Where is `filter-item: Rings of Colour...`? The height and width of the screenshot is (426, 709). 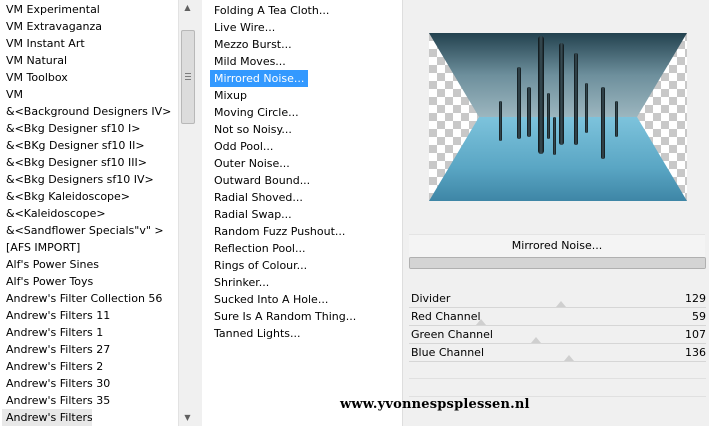
filter-item: Rings of Colour... is located at coordinates (260, 265).